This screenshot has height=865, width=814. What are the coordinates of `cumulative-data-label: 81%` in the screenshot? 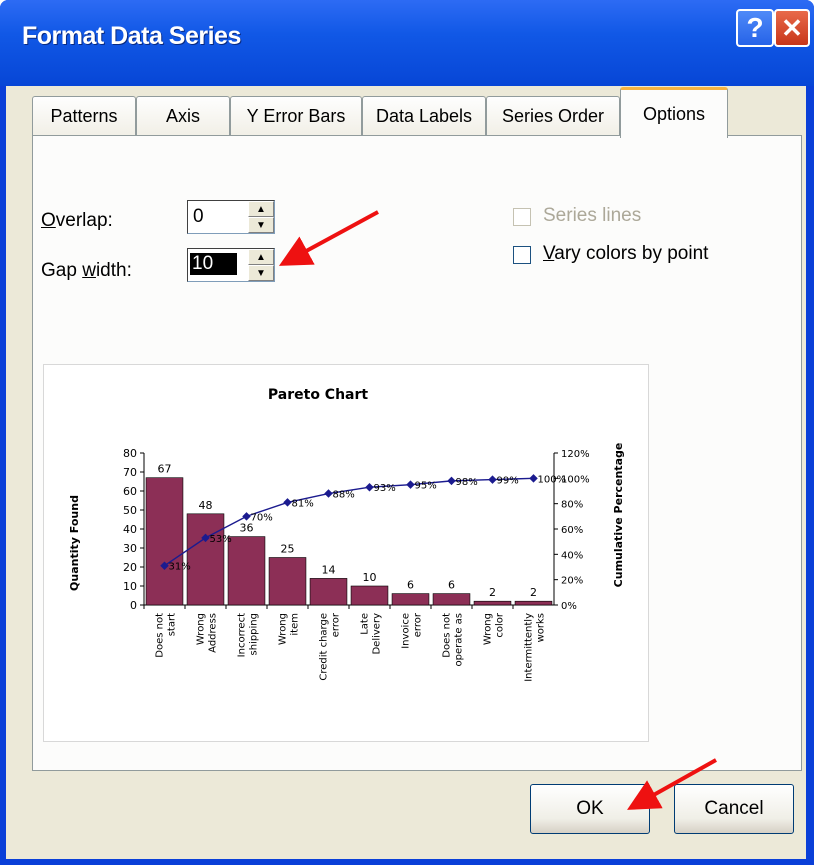 It's located at (303, 503).